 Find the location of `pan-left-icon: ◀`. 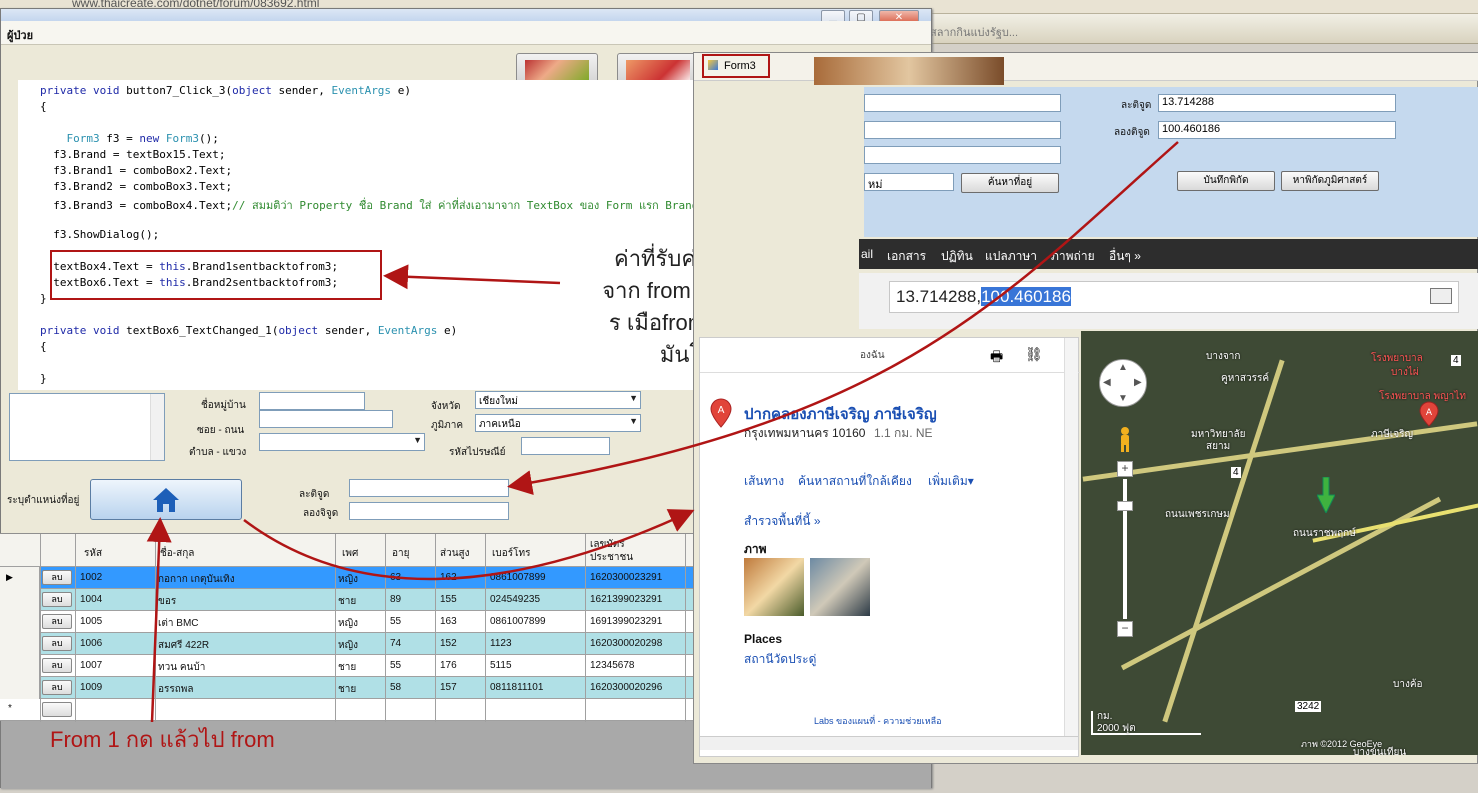

pan-left-icon: ◀ is located at coordinates (1107, 382).